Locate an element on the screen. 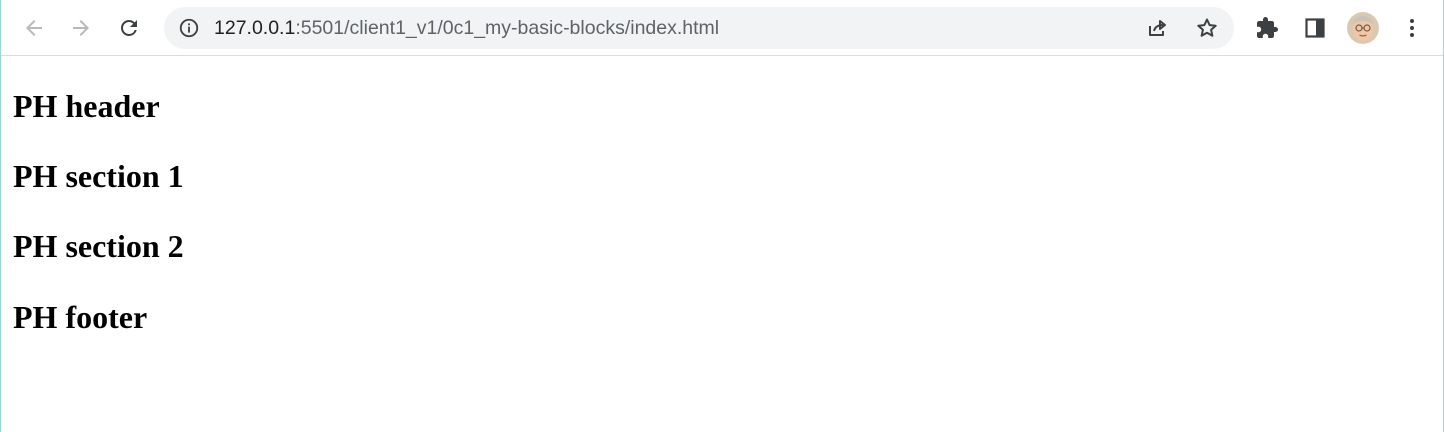  side-panel-button is located at coordinates (1315, 28).